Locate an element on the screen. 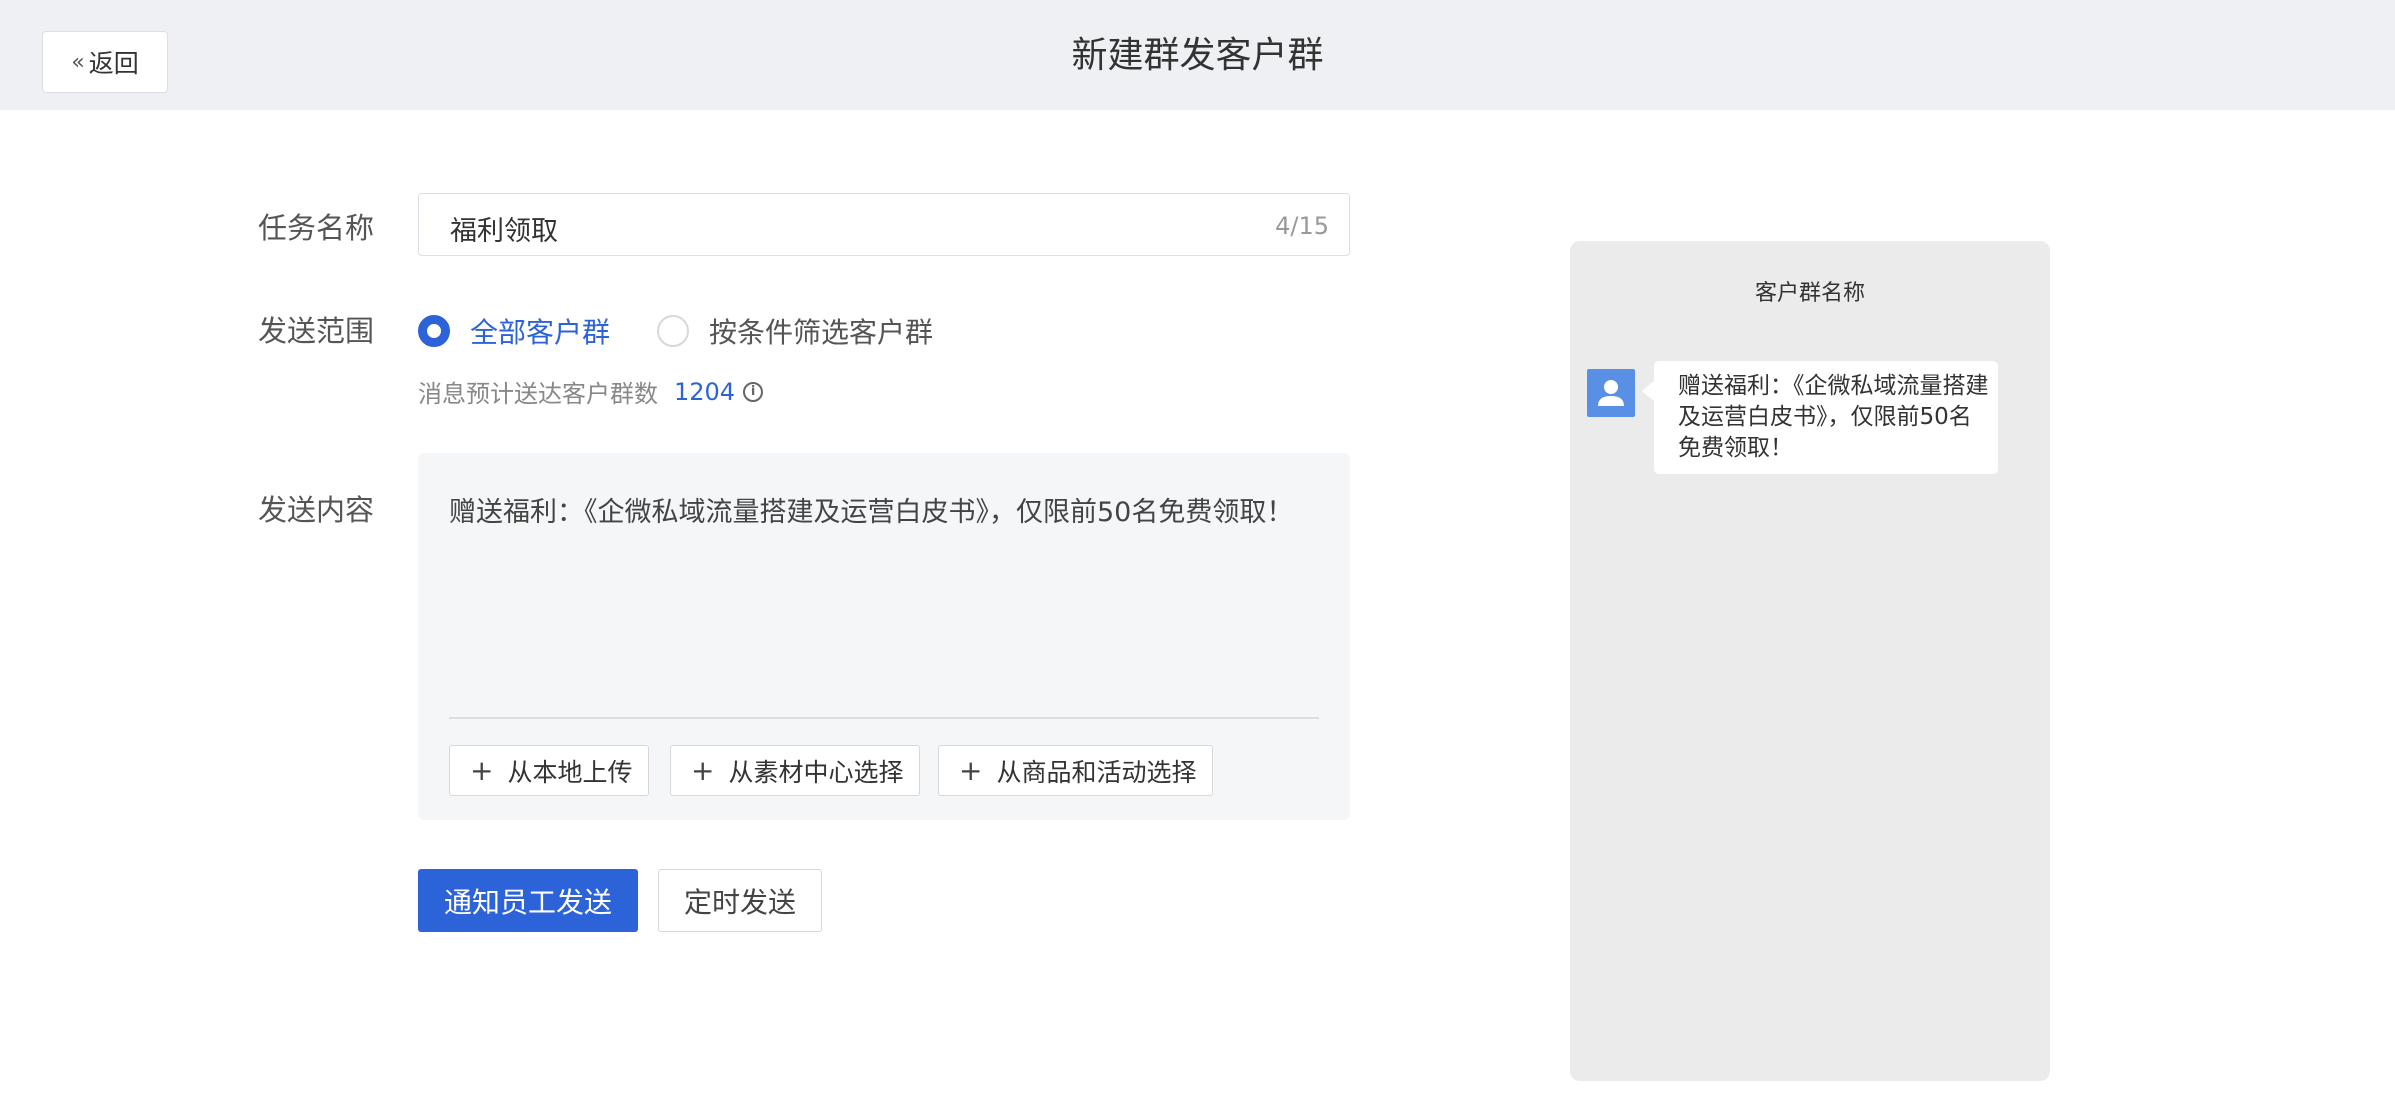  preview-group-name: 客户群名称 is located at coordinates (1809, 293).